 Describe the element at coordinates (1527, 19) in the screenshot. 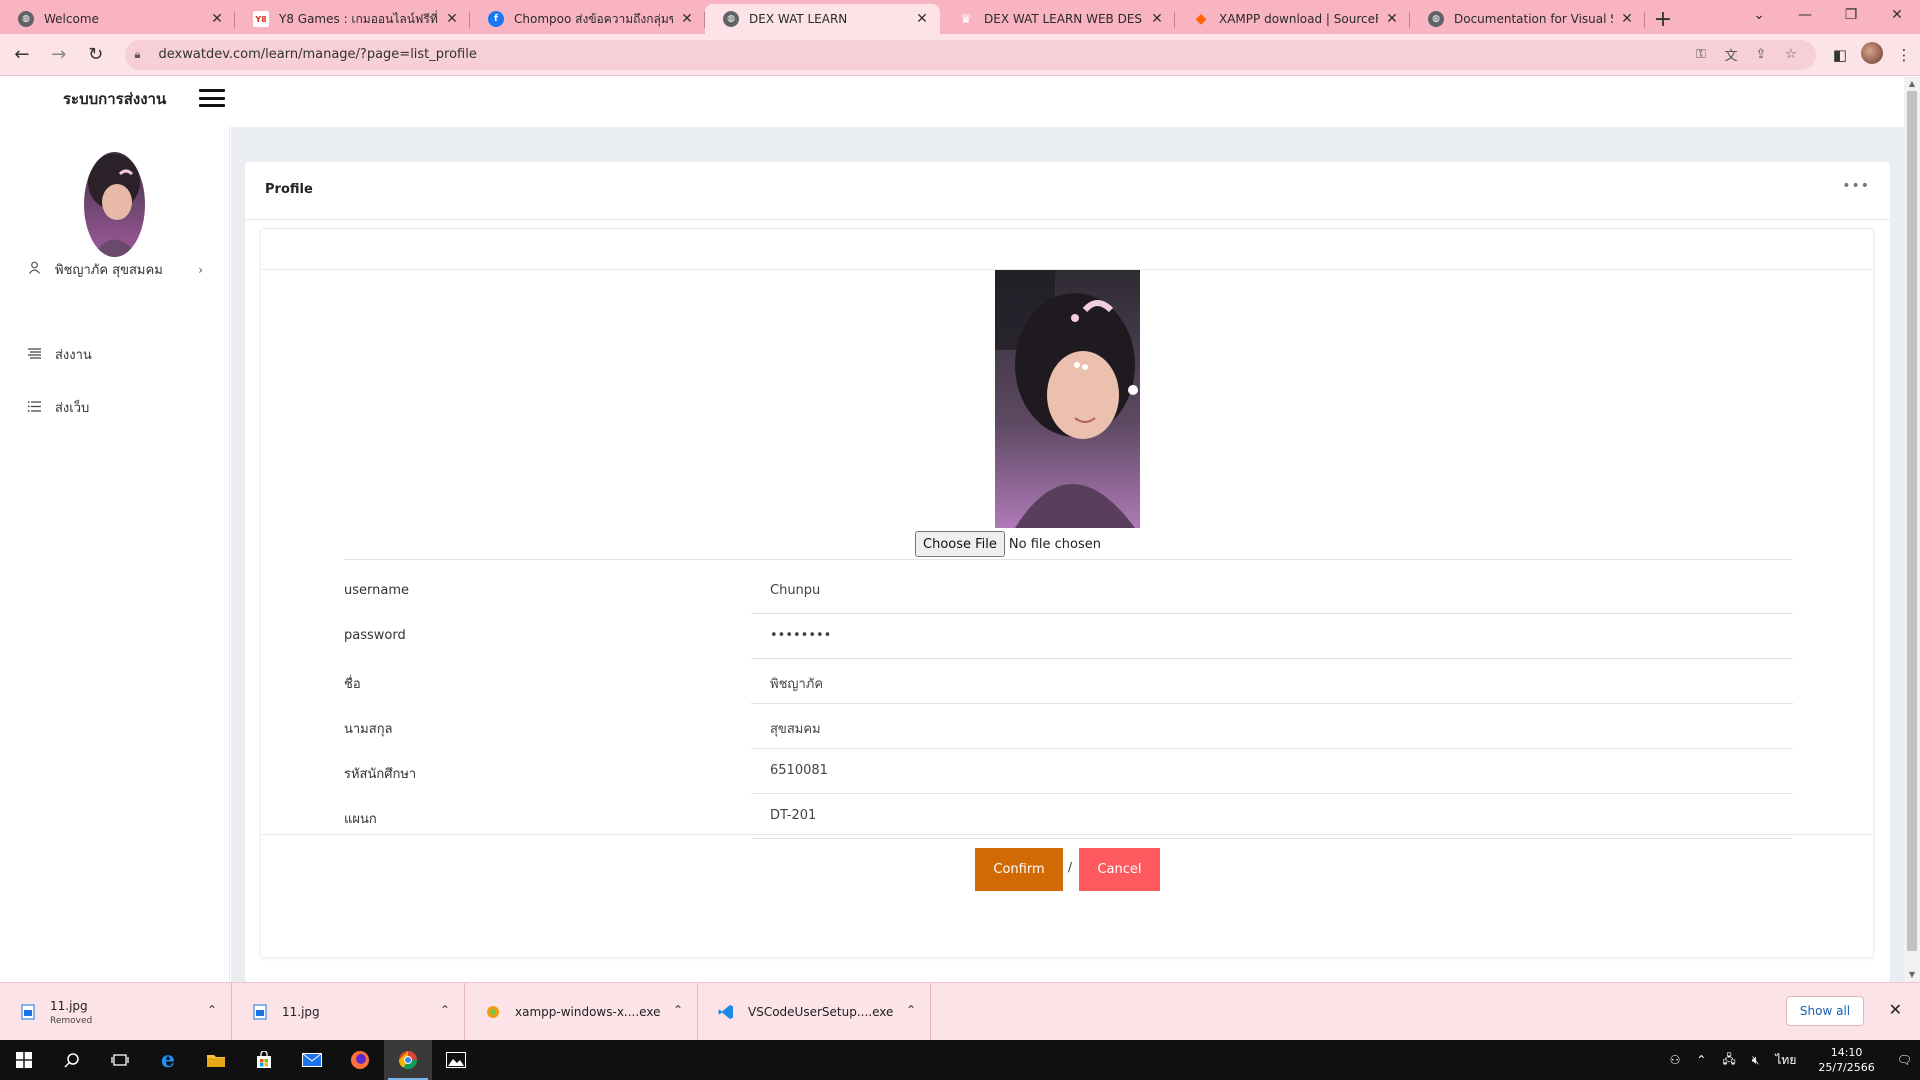

I see `tab-vscode-docs: ◍ Documentation for Visual Studio ✕` at that location.